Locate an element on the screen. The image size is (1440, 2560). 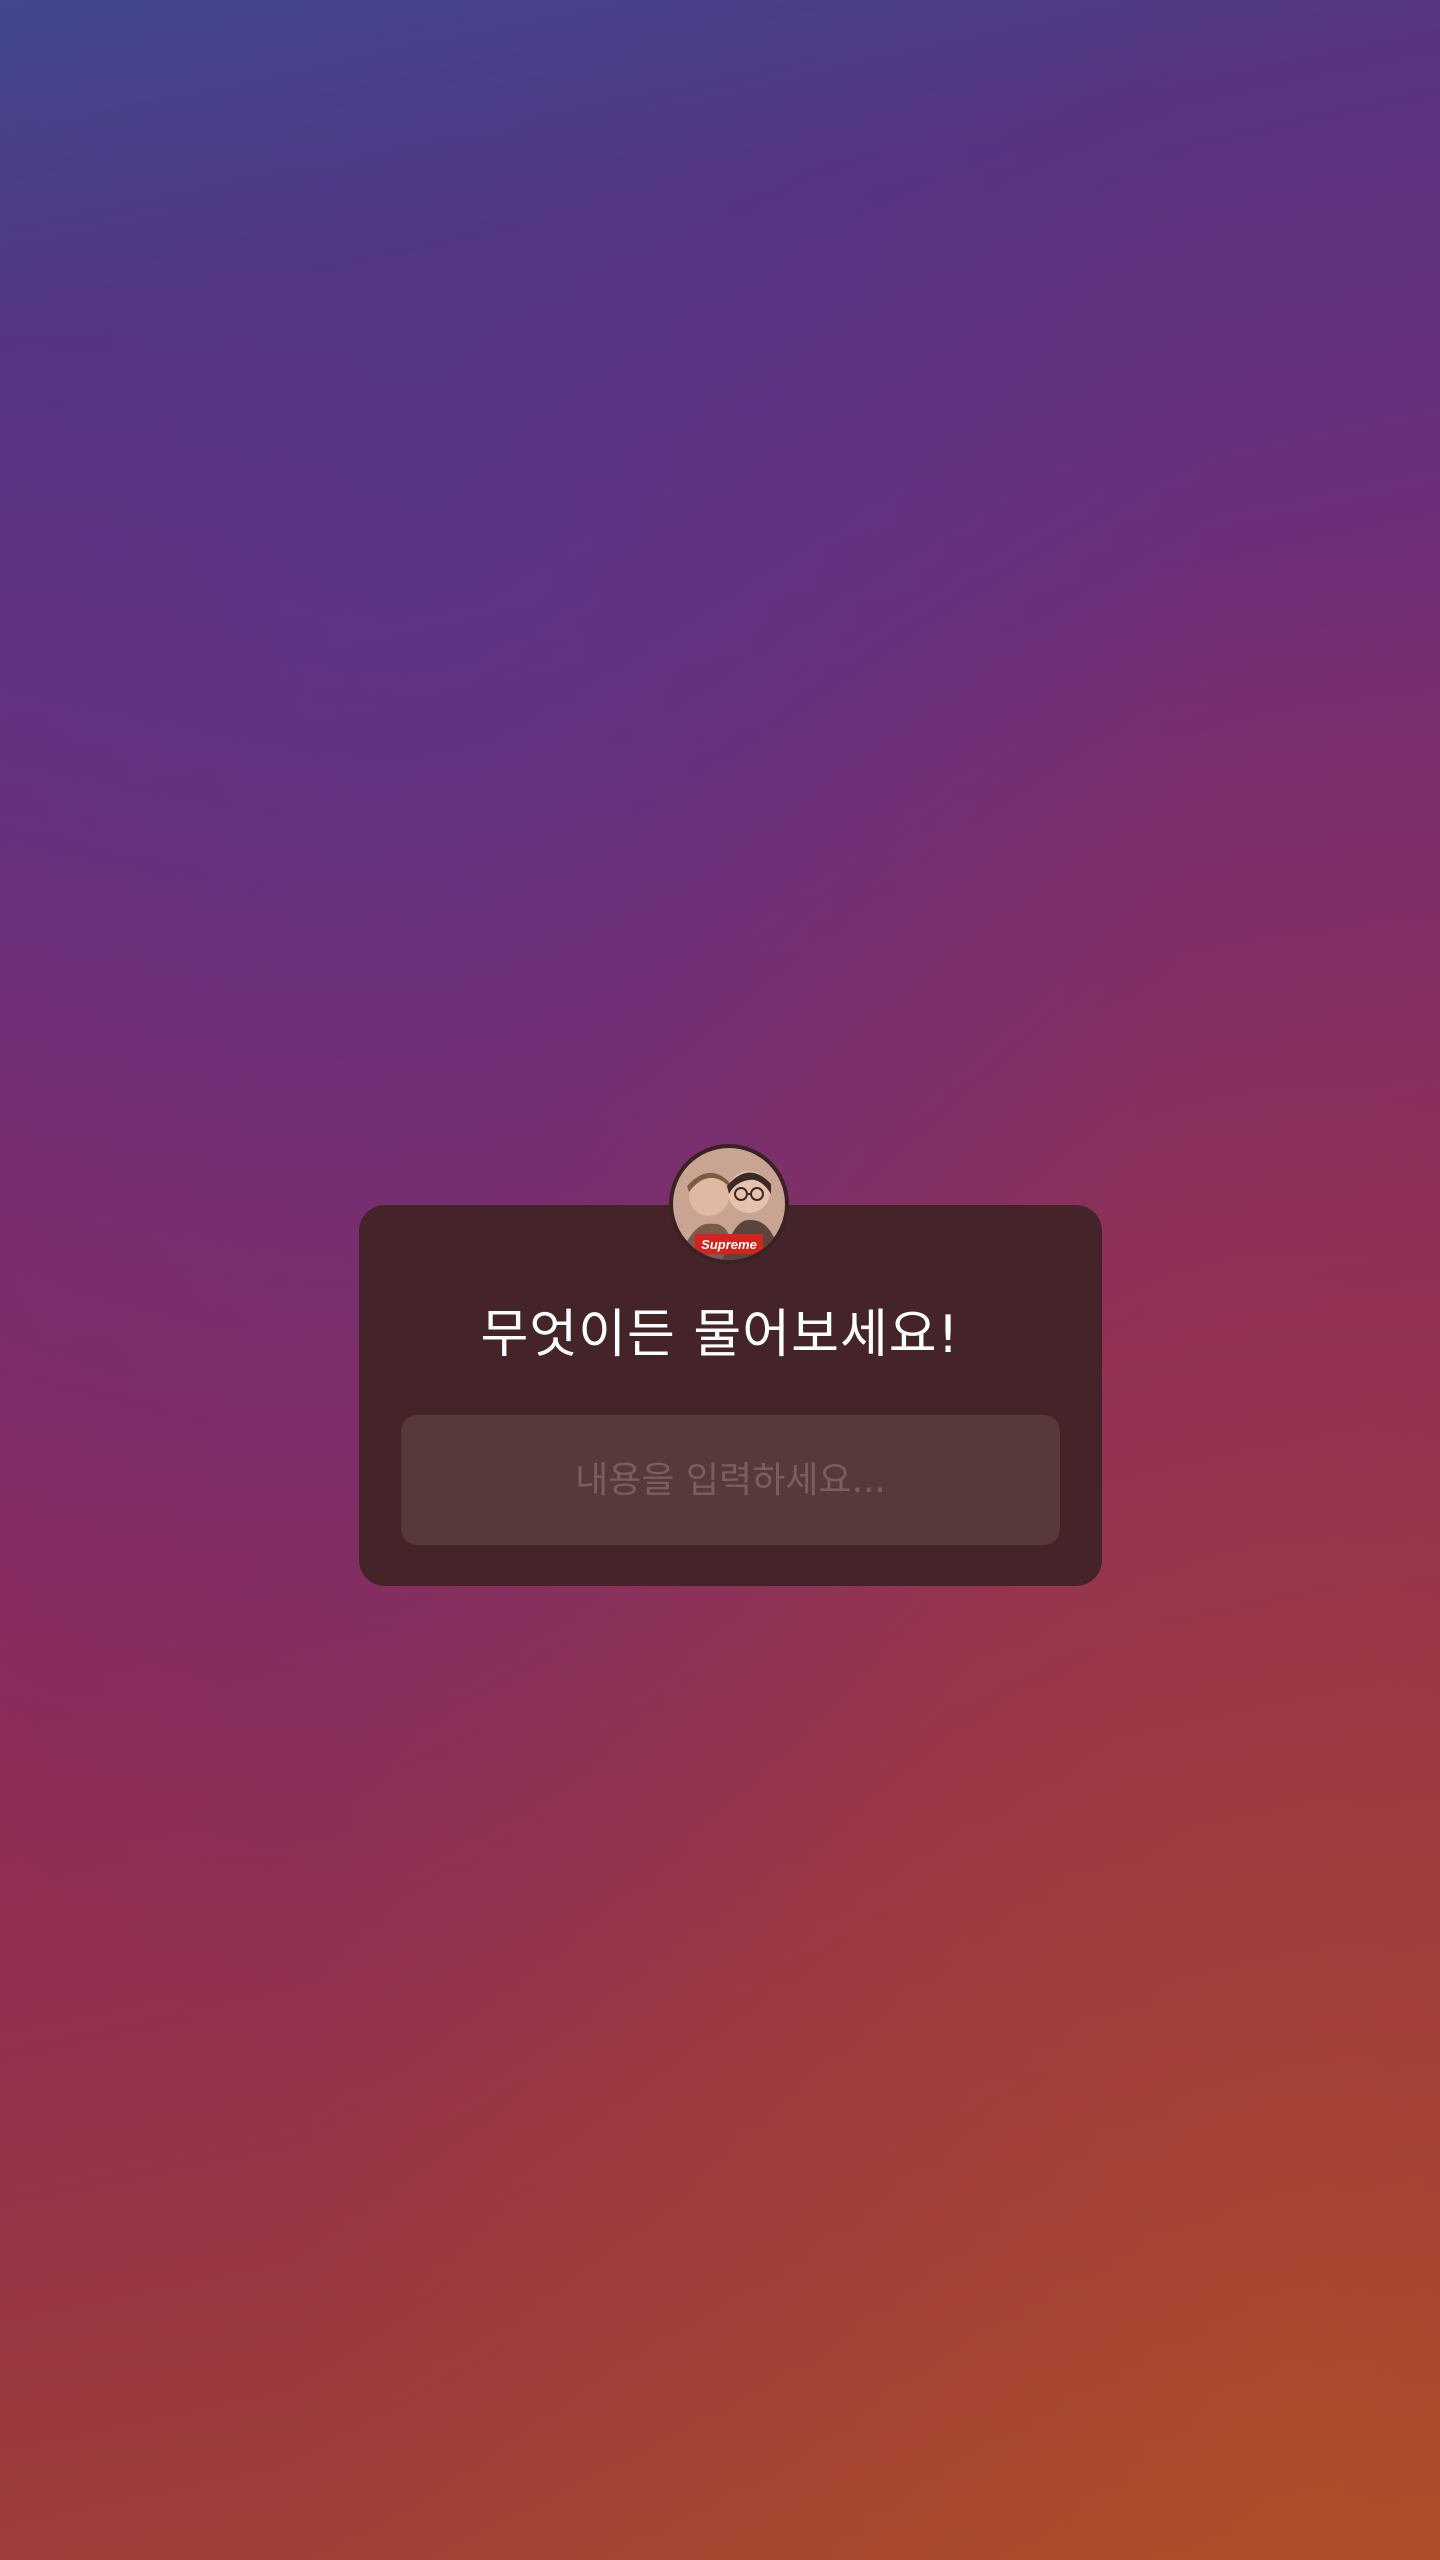
supreme-logo-text: Supreme is located at coordinates (729, 1244).